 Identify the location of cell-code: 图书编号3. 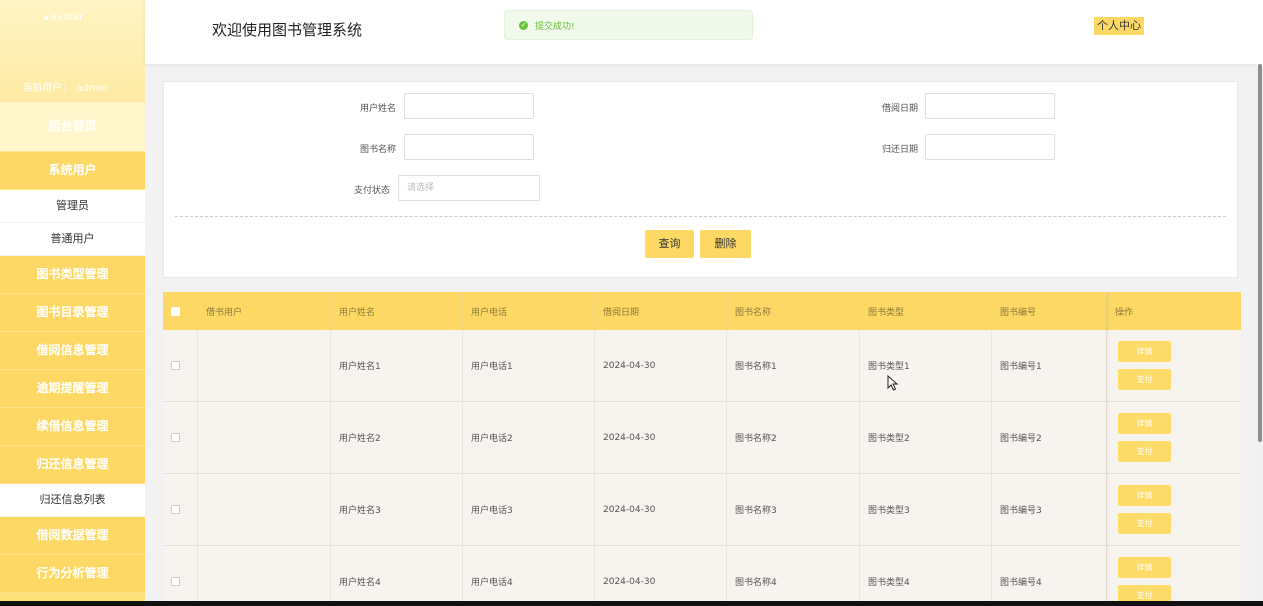
(1049, 509).